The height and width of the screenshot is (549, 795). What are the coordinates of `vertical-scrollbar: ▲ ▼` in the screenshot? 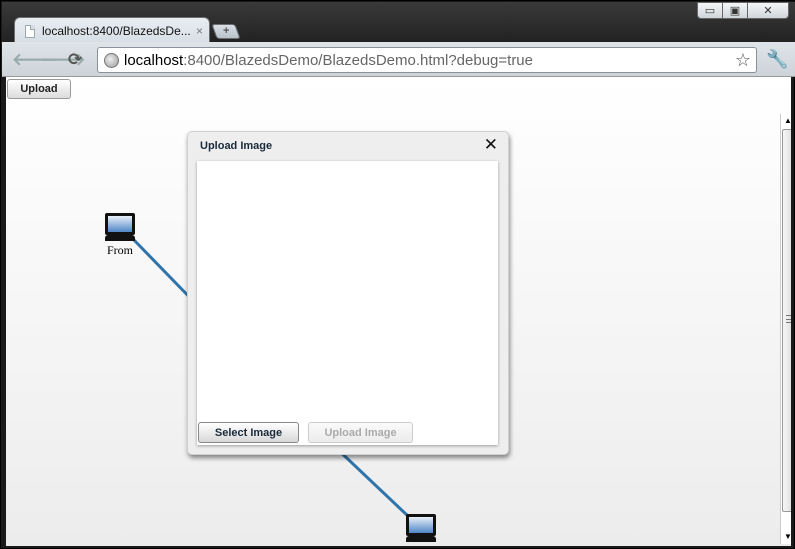 It's located at (785, 329).